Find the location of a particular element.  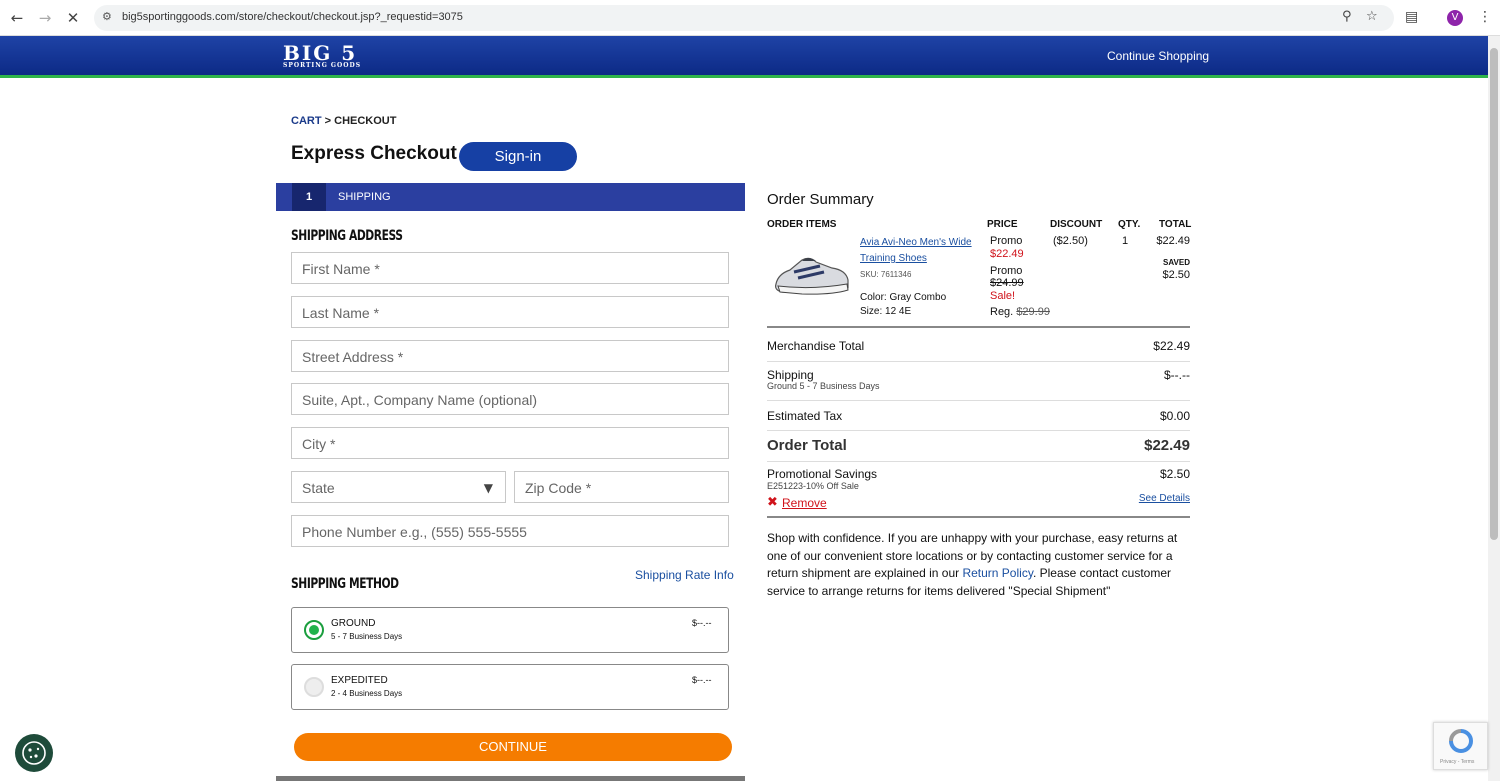

step-number: 1 is located at coordinates (309, 197).